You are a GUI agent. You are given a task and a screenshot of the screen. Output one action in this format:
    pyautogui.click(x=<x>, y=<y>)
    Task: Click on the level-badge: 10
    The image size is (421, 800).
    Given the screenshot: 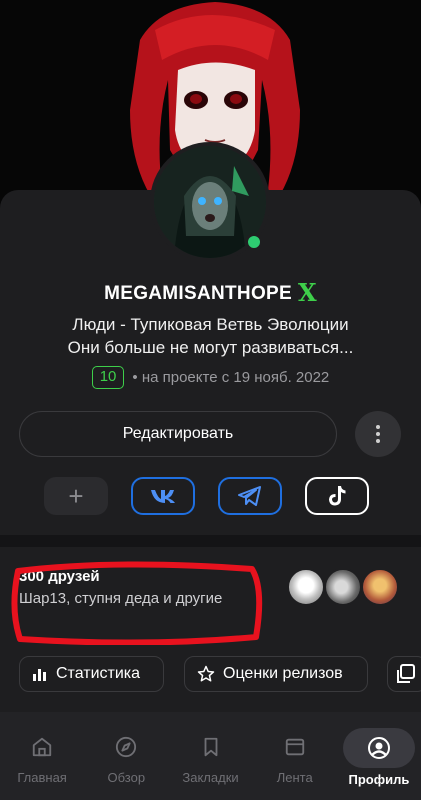 What is the action you would take?
    pyautogui.click(x=108, y=377)
    